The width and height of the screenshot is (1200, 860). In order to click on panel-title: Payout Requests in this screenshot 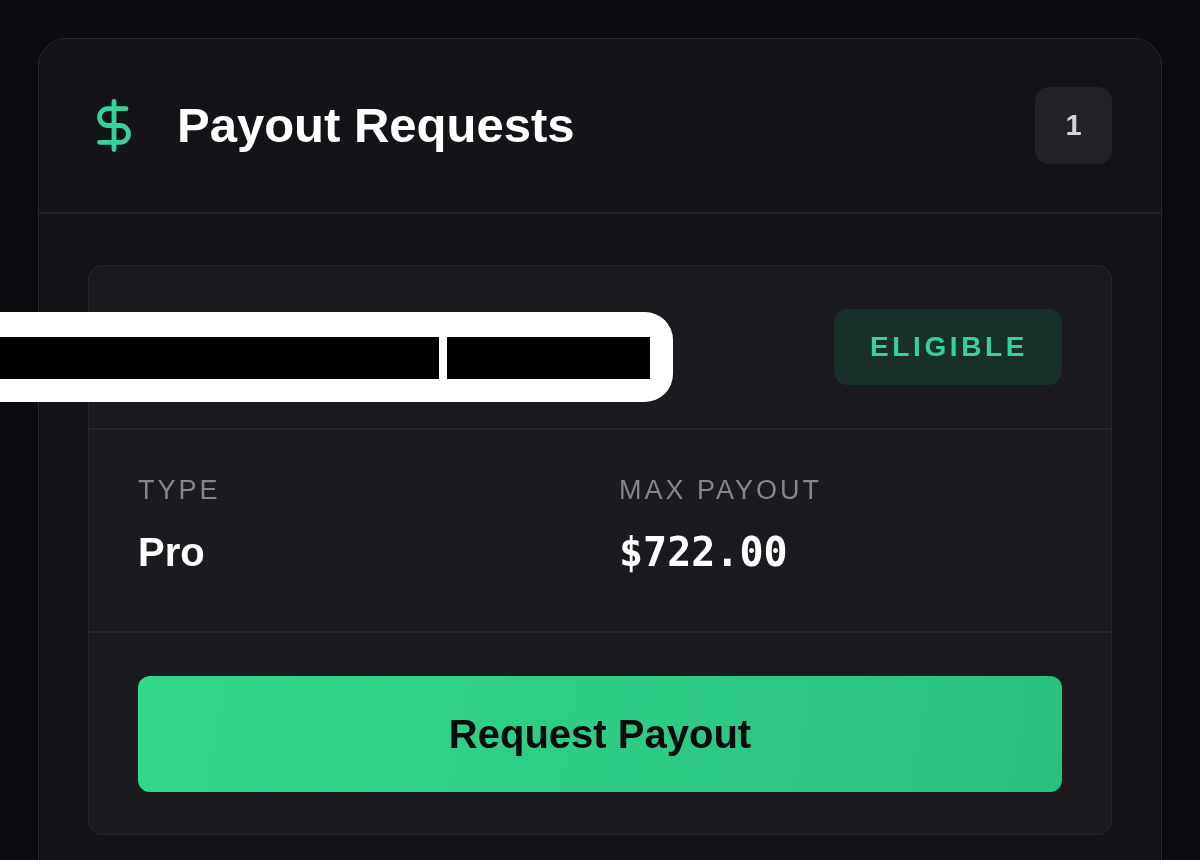, I will do `click(376, 126)`.